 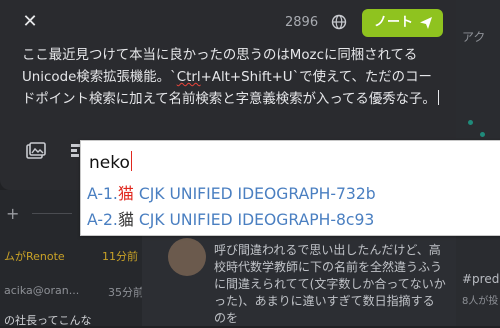 What do you see at coordinates (131, 161) in the screenshot?
I see `ime-caret` at bounding box center [131, 161].